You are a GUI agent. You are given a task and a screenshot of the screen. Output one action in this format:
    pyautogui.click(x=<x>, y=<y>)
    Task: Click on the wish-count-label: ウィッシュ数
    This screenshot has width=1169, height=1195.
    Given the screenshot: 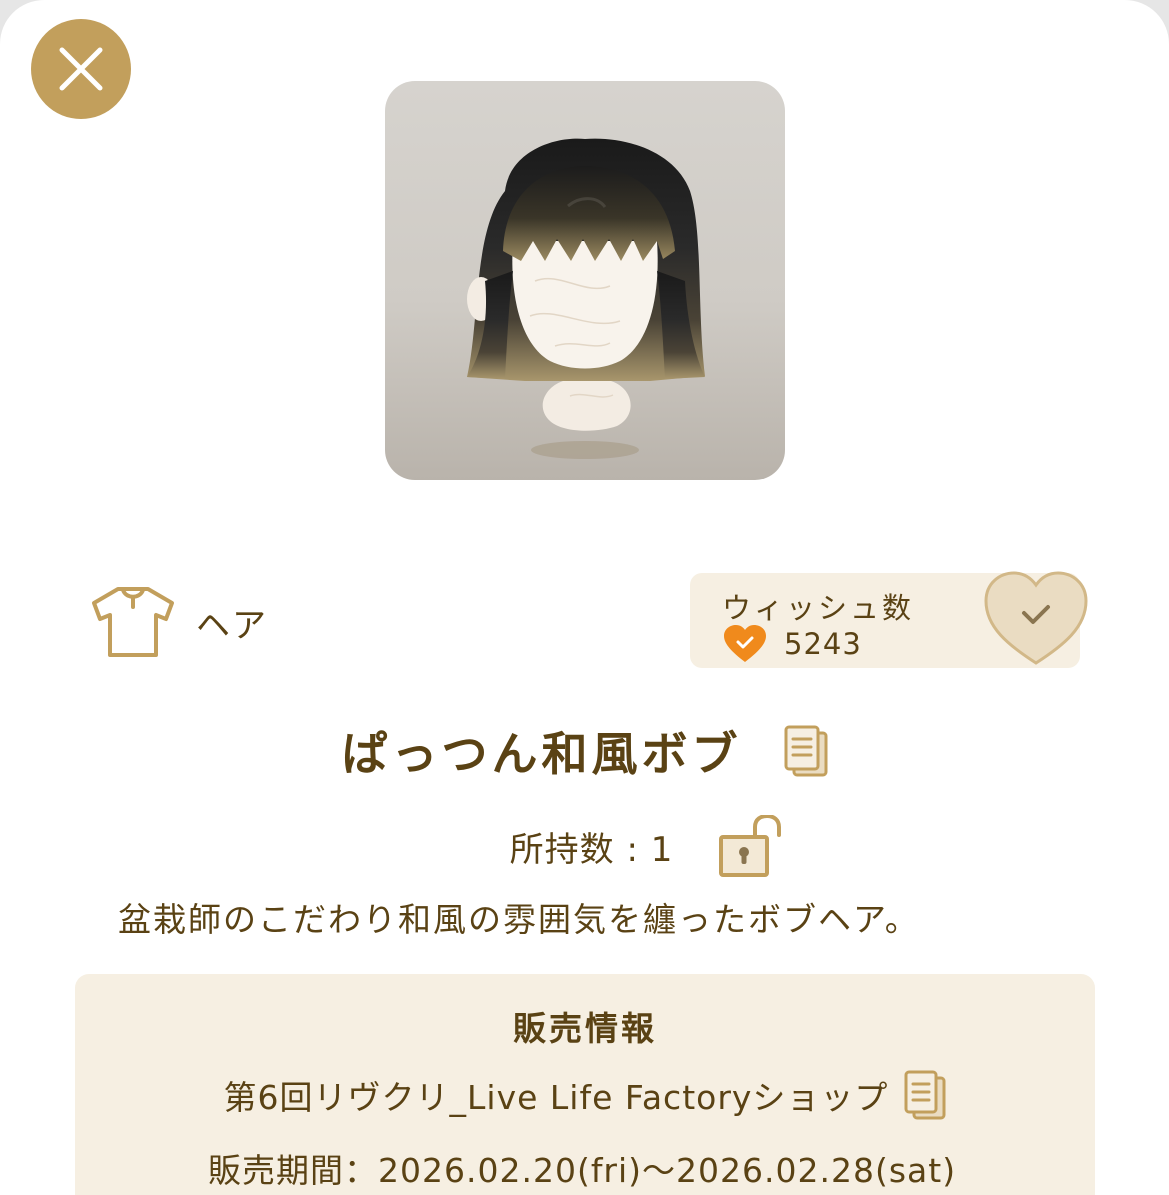 What is the action you would take?
    pyautogui.click(x=818, y=608)
    